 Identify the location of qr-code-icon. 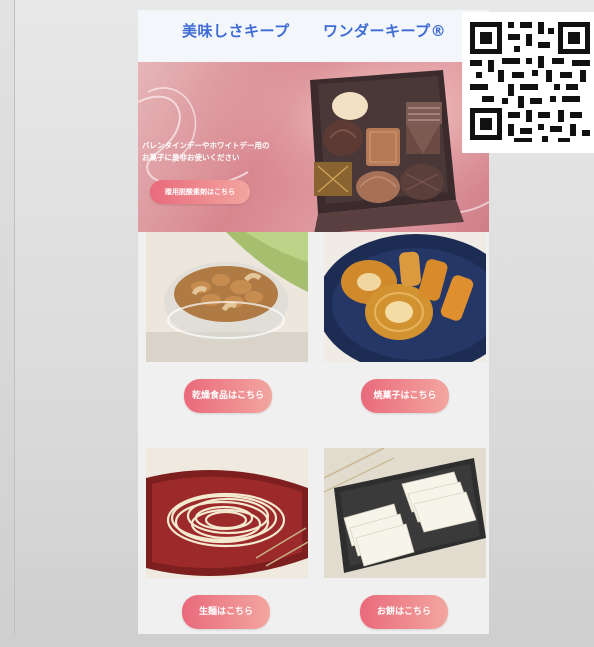
(528, 82).